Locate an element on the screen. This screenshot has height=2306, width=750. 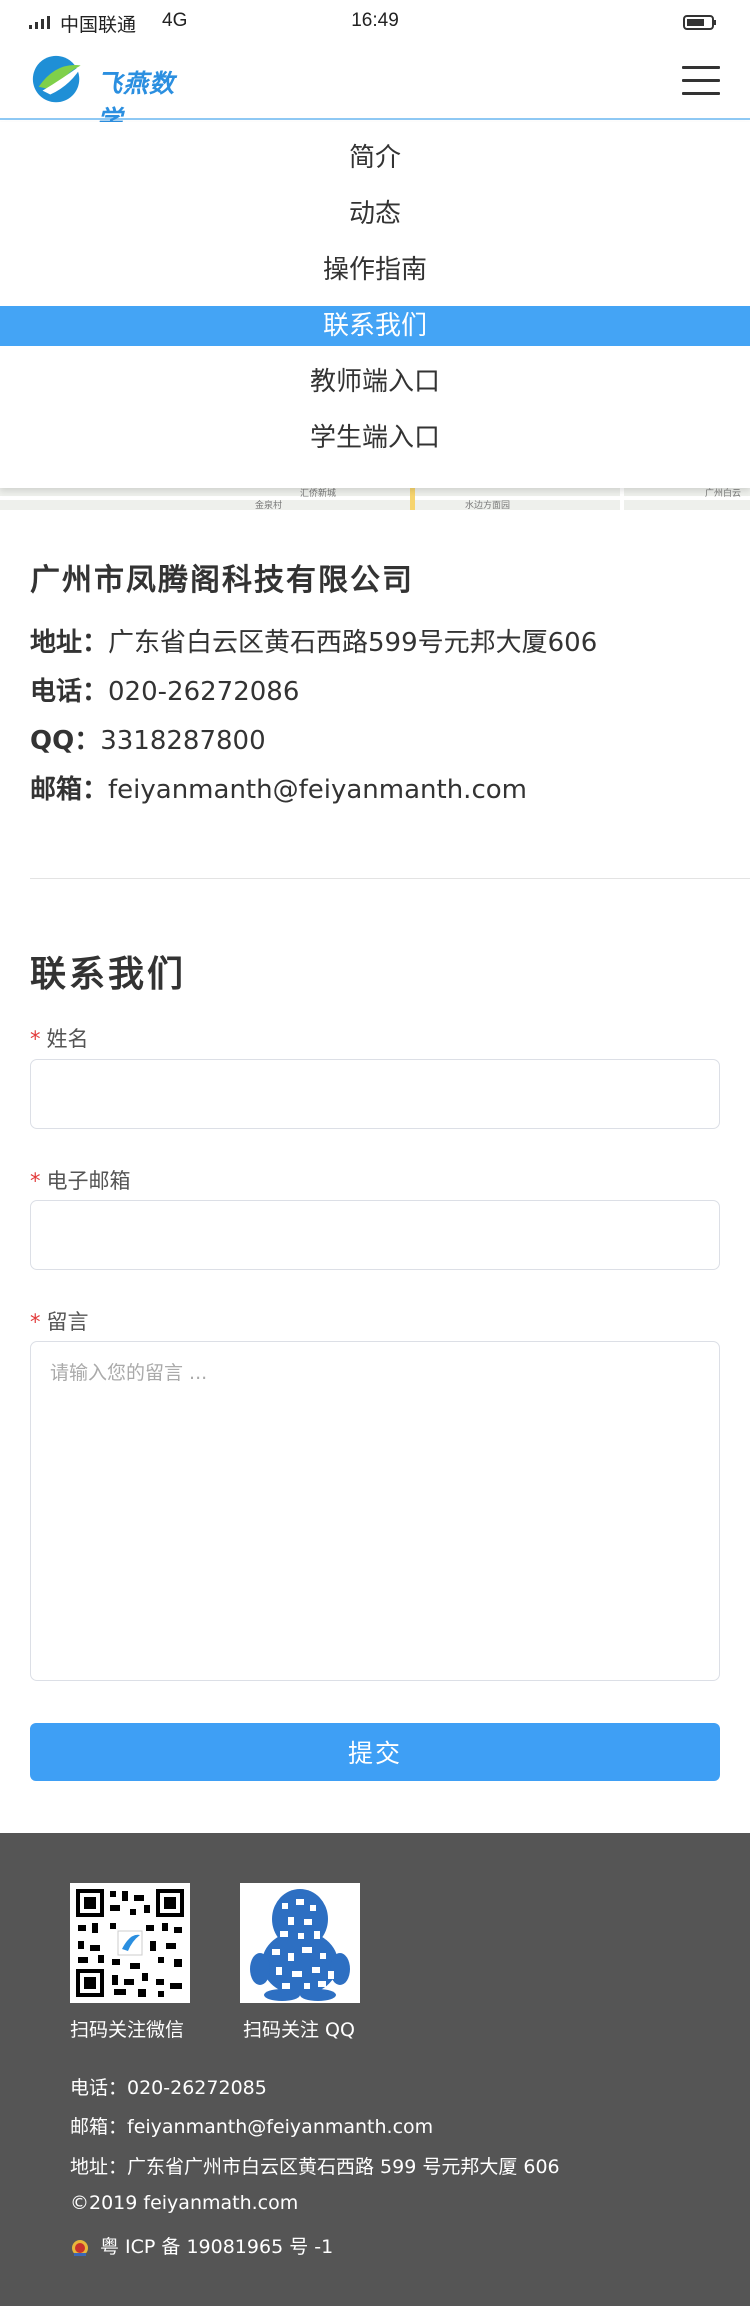
address-value: 广东省白云区黄石西路599号元邦大厦606 is located at coordinates (353, 643).